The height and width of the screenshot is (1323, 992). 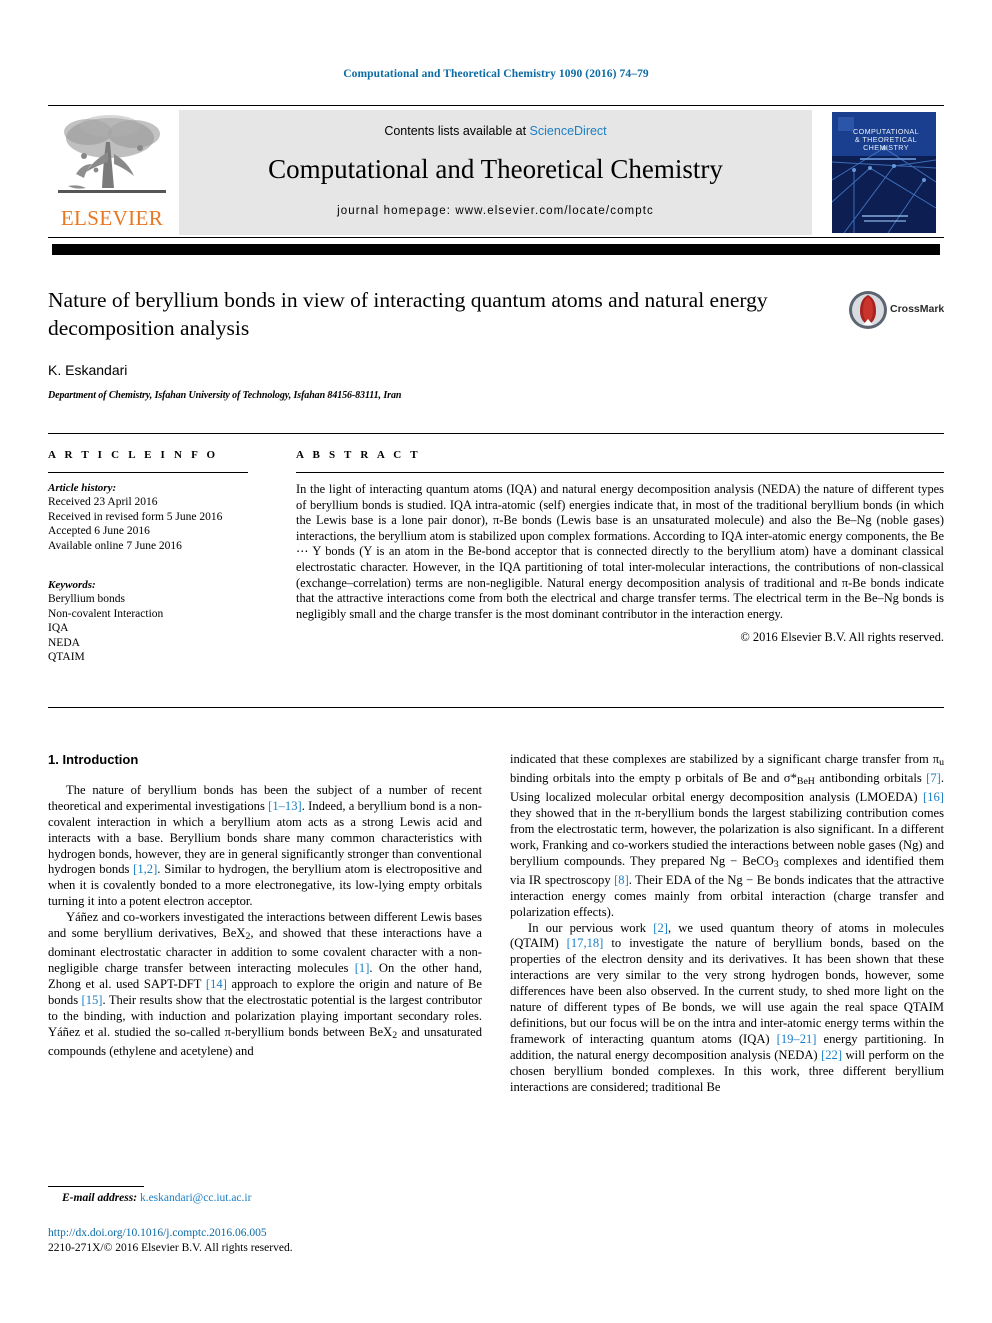 I want to click on email-link: k.eskandari@cc.iut.ac.ir, so click(x=196, y=1198).